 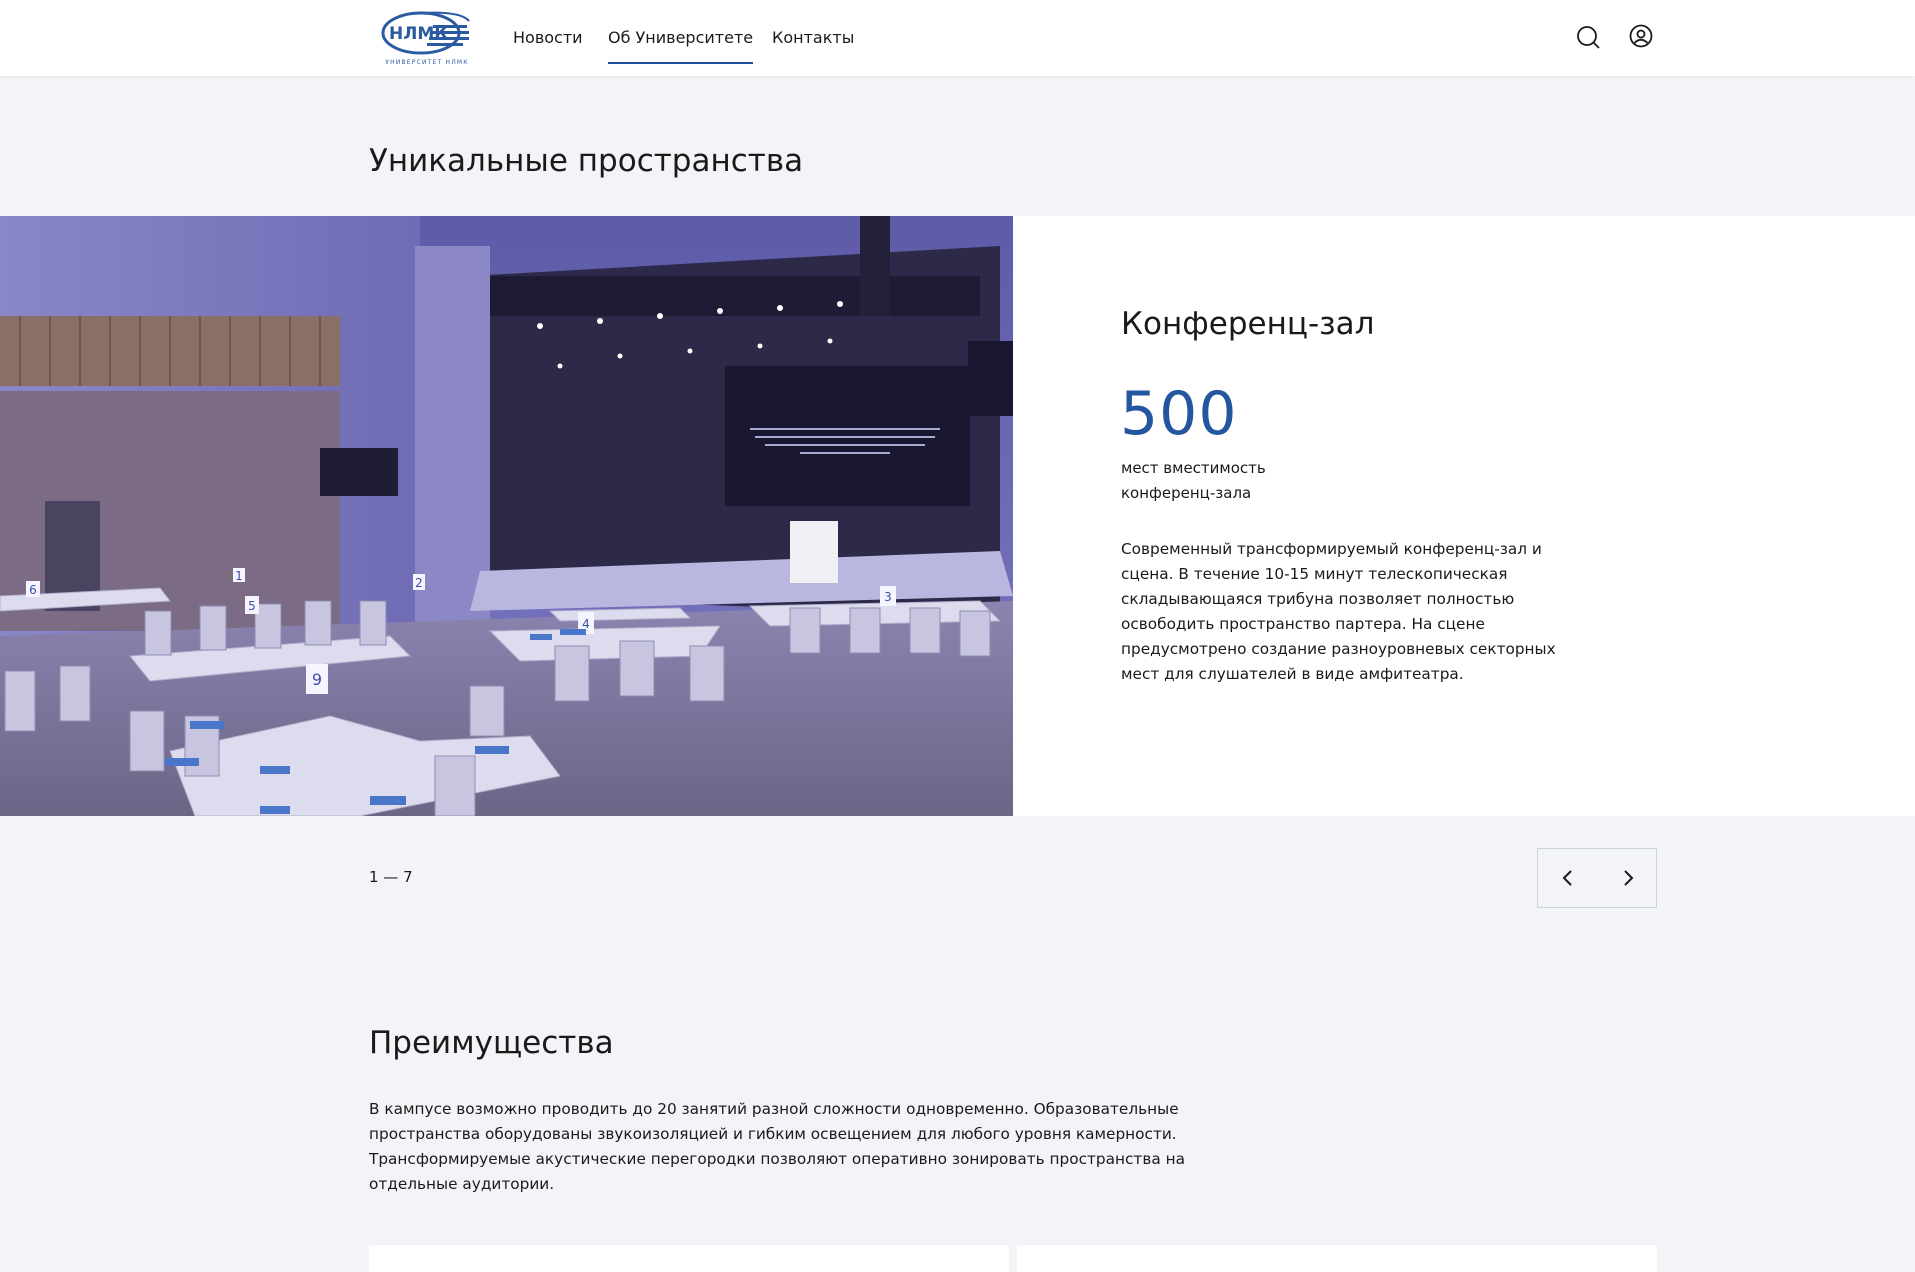 I want to click on logo-mark: НЛМК, so click(x=425, y=33).